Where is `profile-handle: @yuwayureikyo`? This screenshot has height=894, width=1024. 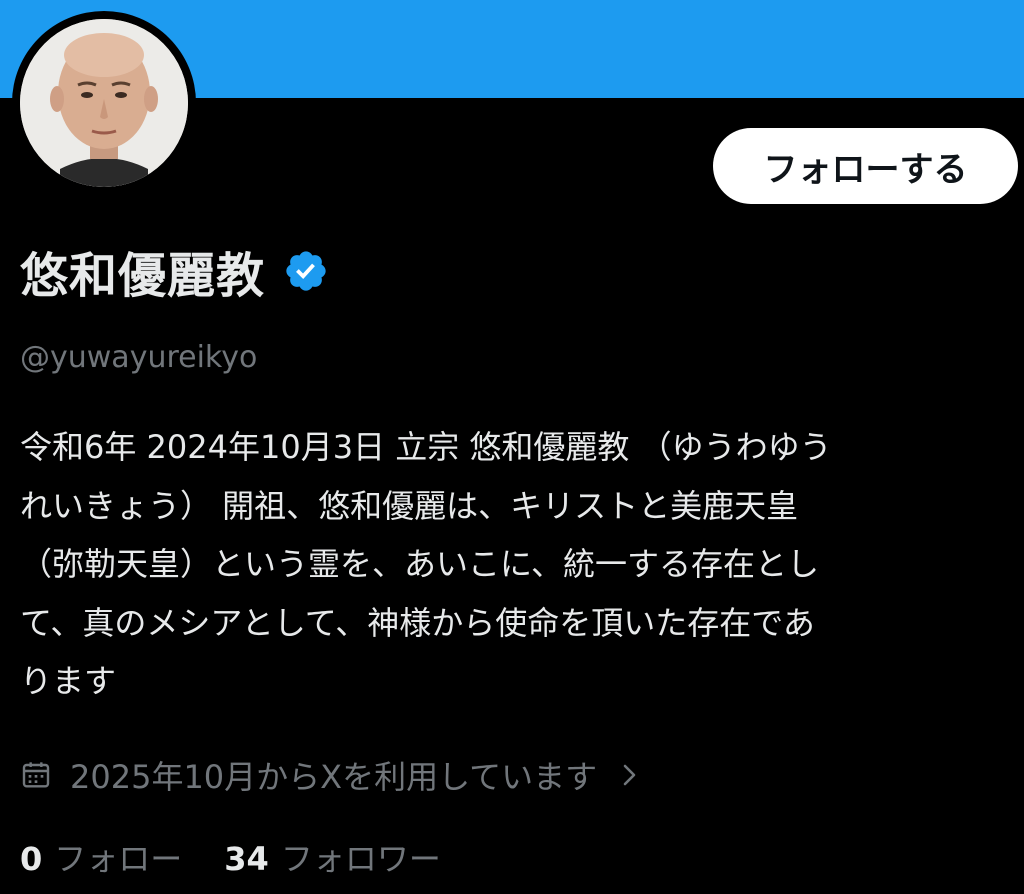 profile-handle: @yuwayureikyo is located at coordinates (139, 357).